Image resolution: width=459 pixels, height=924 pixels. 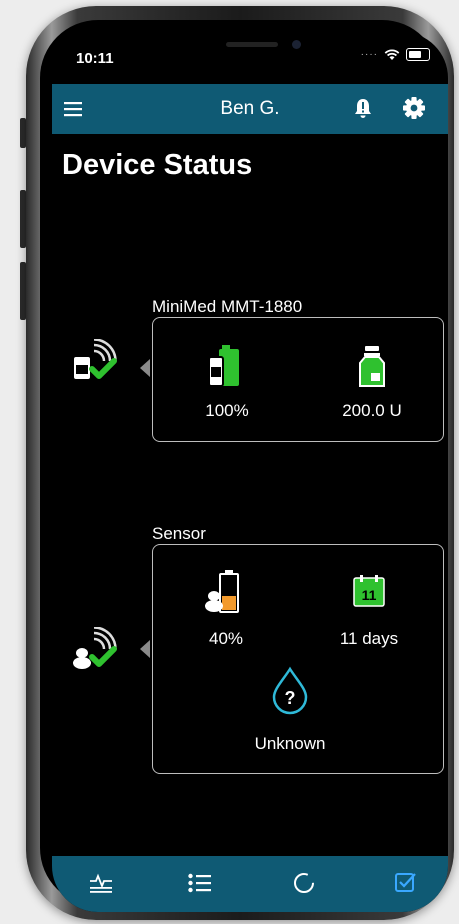 I want to click on bottom-nav, so click(x=250, y=884).